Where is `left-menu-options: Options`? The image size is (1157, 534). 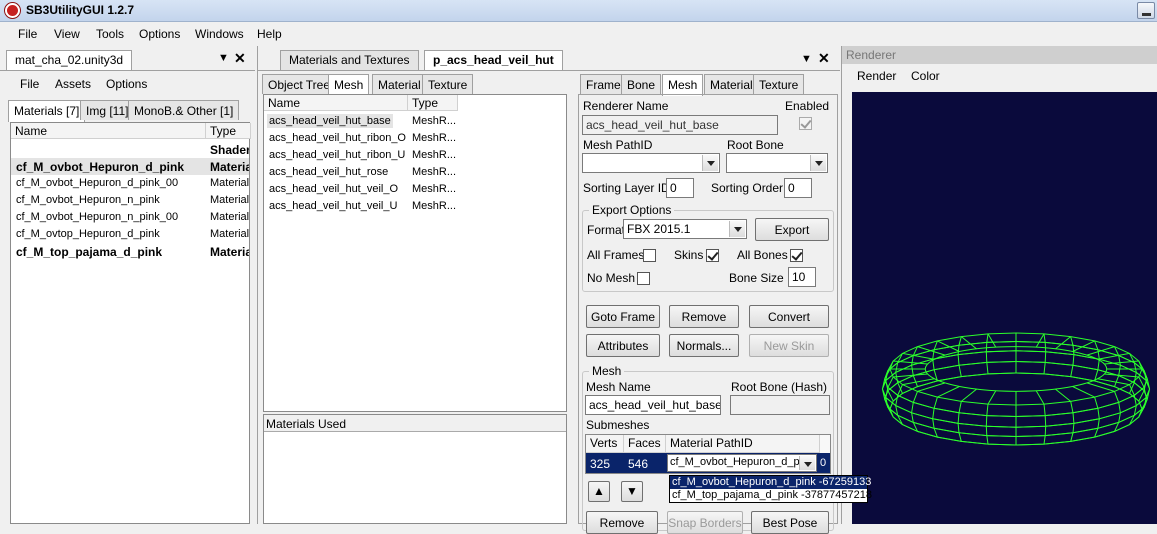 left-menu-options: Options is located at coordinates (126, 84).